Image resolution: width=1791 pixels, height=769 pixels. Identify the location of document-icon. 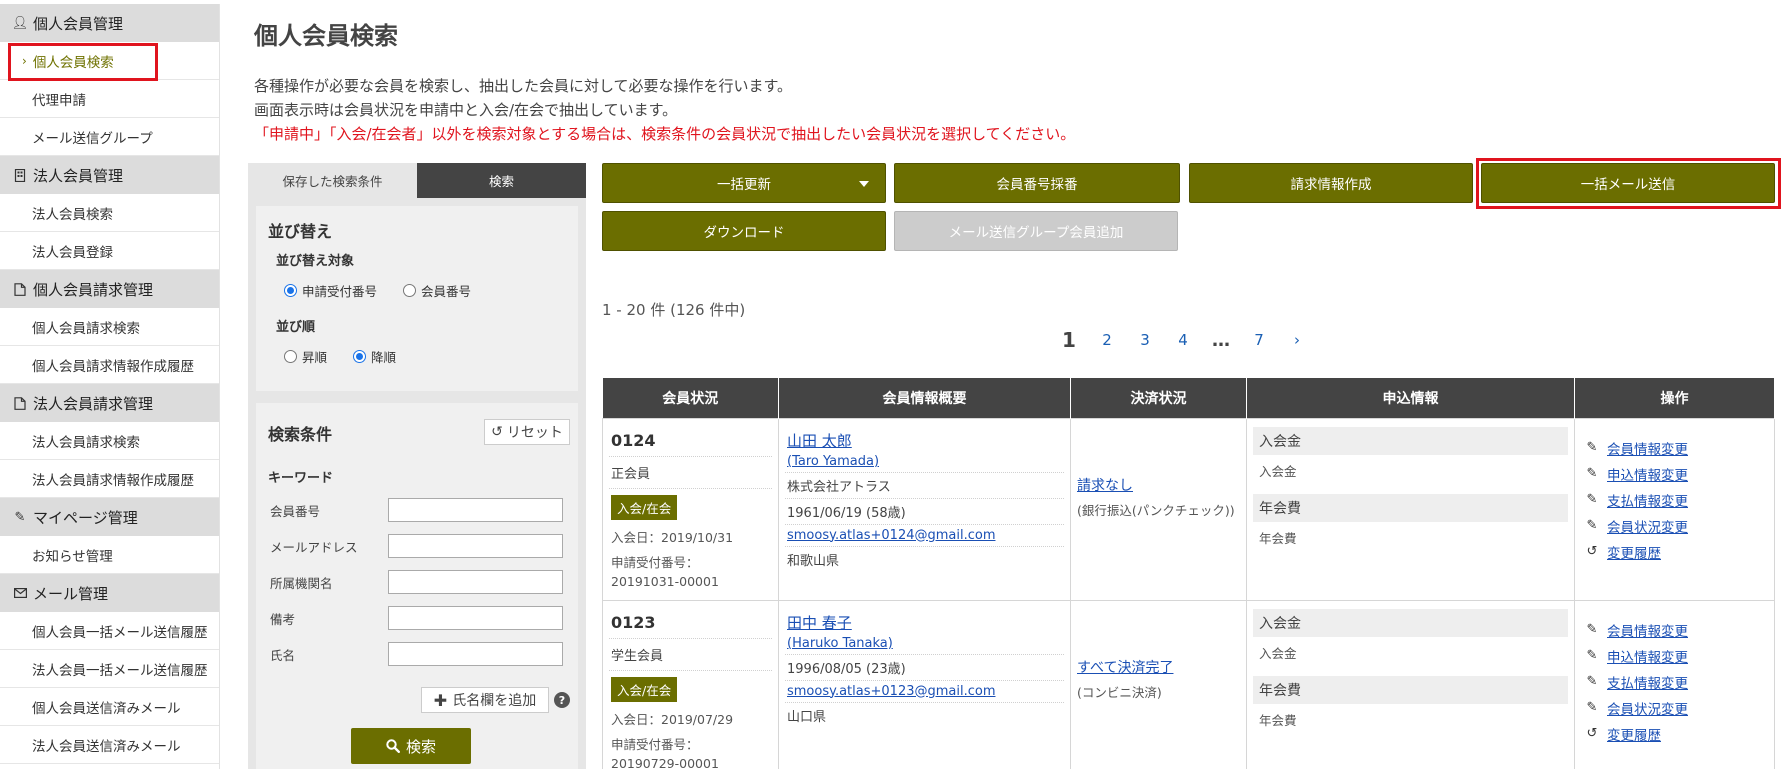
(20, 289).